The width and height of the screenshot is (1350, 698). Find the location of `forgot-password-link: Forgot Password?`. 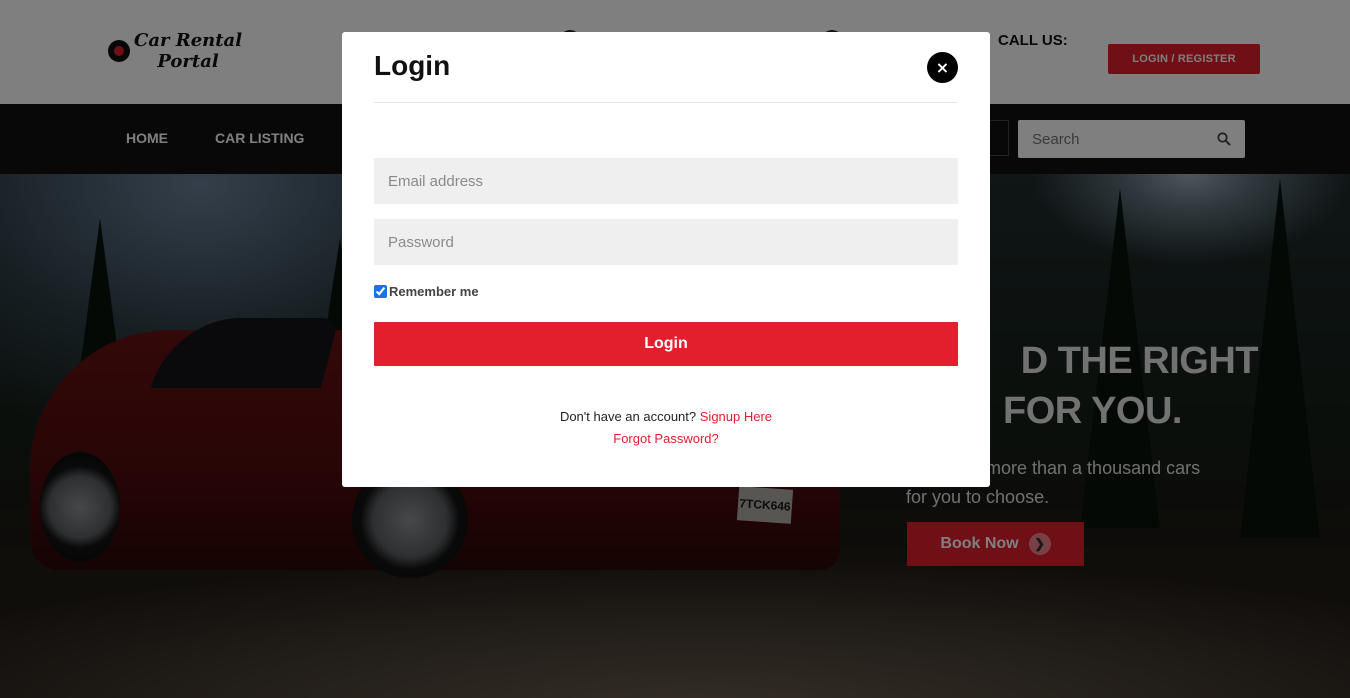

forgot-password-link: Forgot Password? is located at coordinates (666, 438).